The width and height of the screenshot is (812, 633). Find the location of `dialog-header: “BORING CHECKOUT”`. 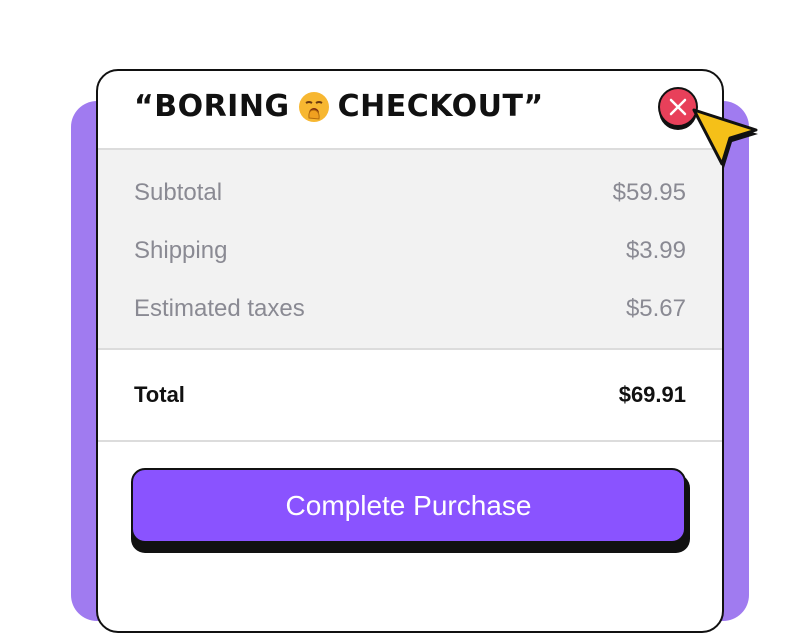

dialog-header: “BORING CHECKOUT” is located at coordinates (410, 110).